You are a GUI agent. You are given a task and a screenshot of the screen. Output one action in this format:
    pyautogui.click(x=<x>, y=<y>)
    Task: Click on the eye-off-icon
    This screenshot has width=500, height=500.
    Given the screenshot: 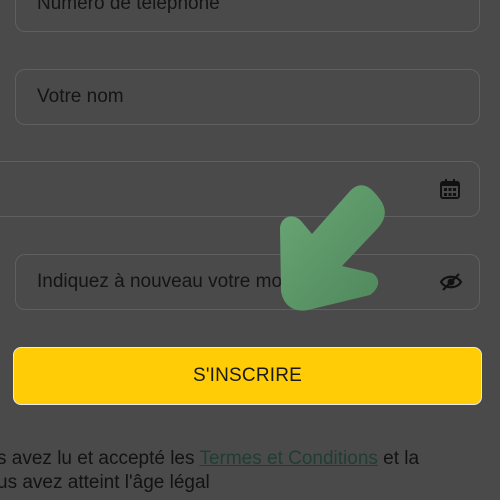 What is the action you would take?
    pyautogui.click(x=451, y=282)
    